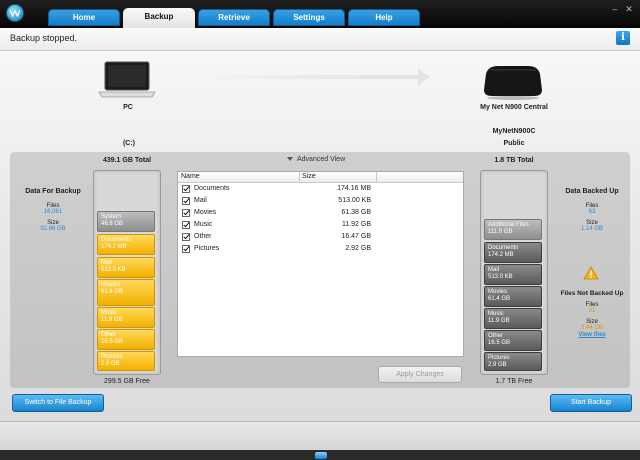 The width and height of the screenshot is (640, 460). What do you see at coordinates (58, 403) in the screenshot?
I see `switch-to-file-backup-button: Switch to File Backup` at bounding box center [58, 403].